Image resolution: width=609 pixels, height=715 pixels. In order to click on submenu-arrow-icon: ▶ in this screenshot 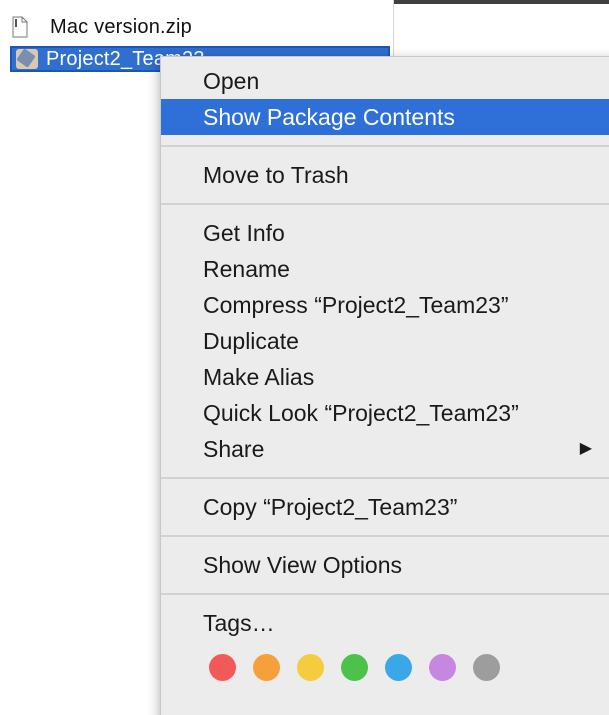, I will do `click(585, 448)`.